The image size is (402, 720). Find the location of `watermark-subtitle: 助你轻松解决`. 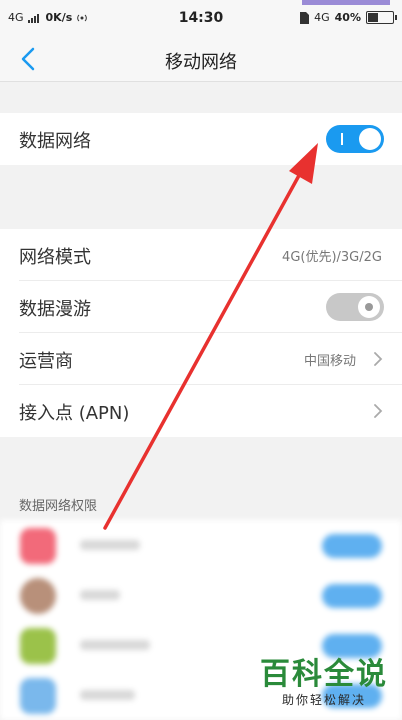

watermark-subtitle: 助你轻松解决 is located at coordinates (323, 700).